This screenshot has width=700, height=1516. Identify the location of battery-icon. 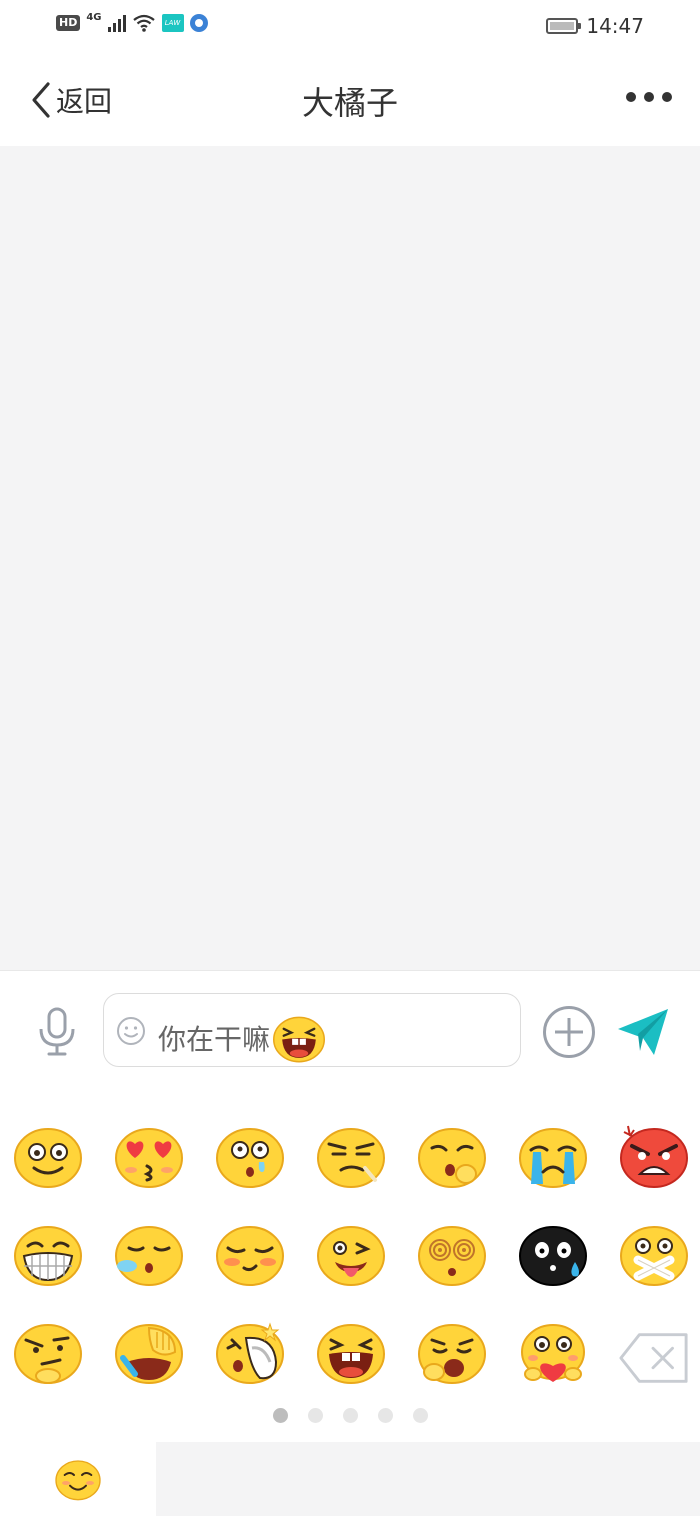
(564, 26).